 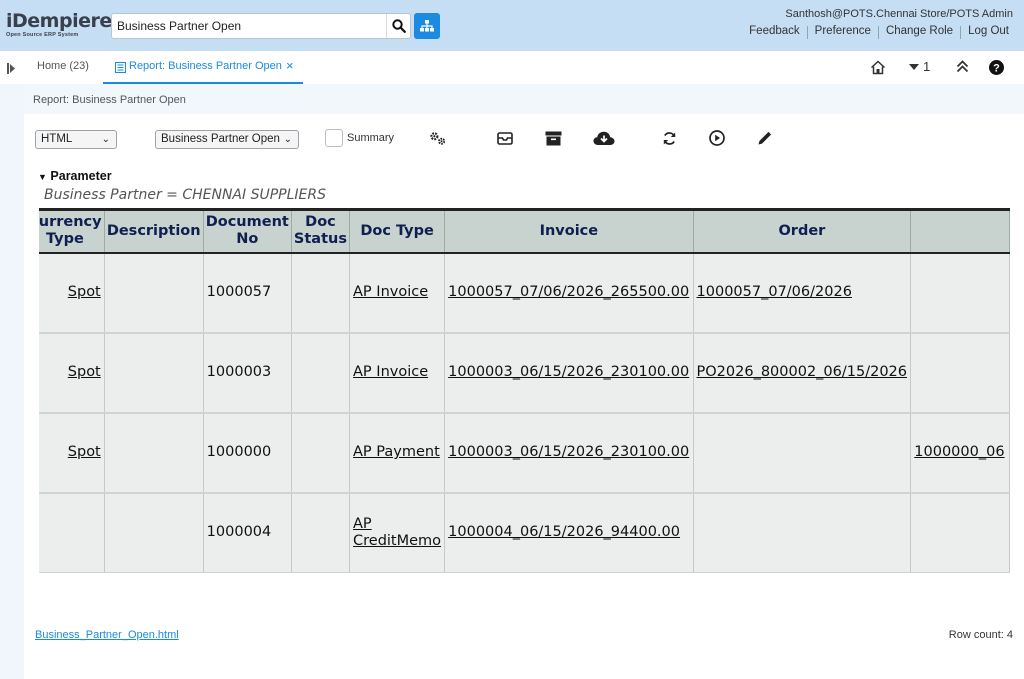 What do you see at coordinates (397, 231) in the screenshot?
I see `column-header-doc-type: Doc Type` at bounding box center [397, 231].